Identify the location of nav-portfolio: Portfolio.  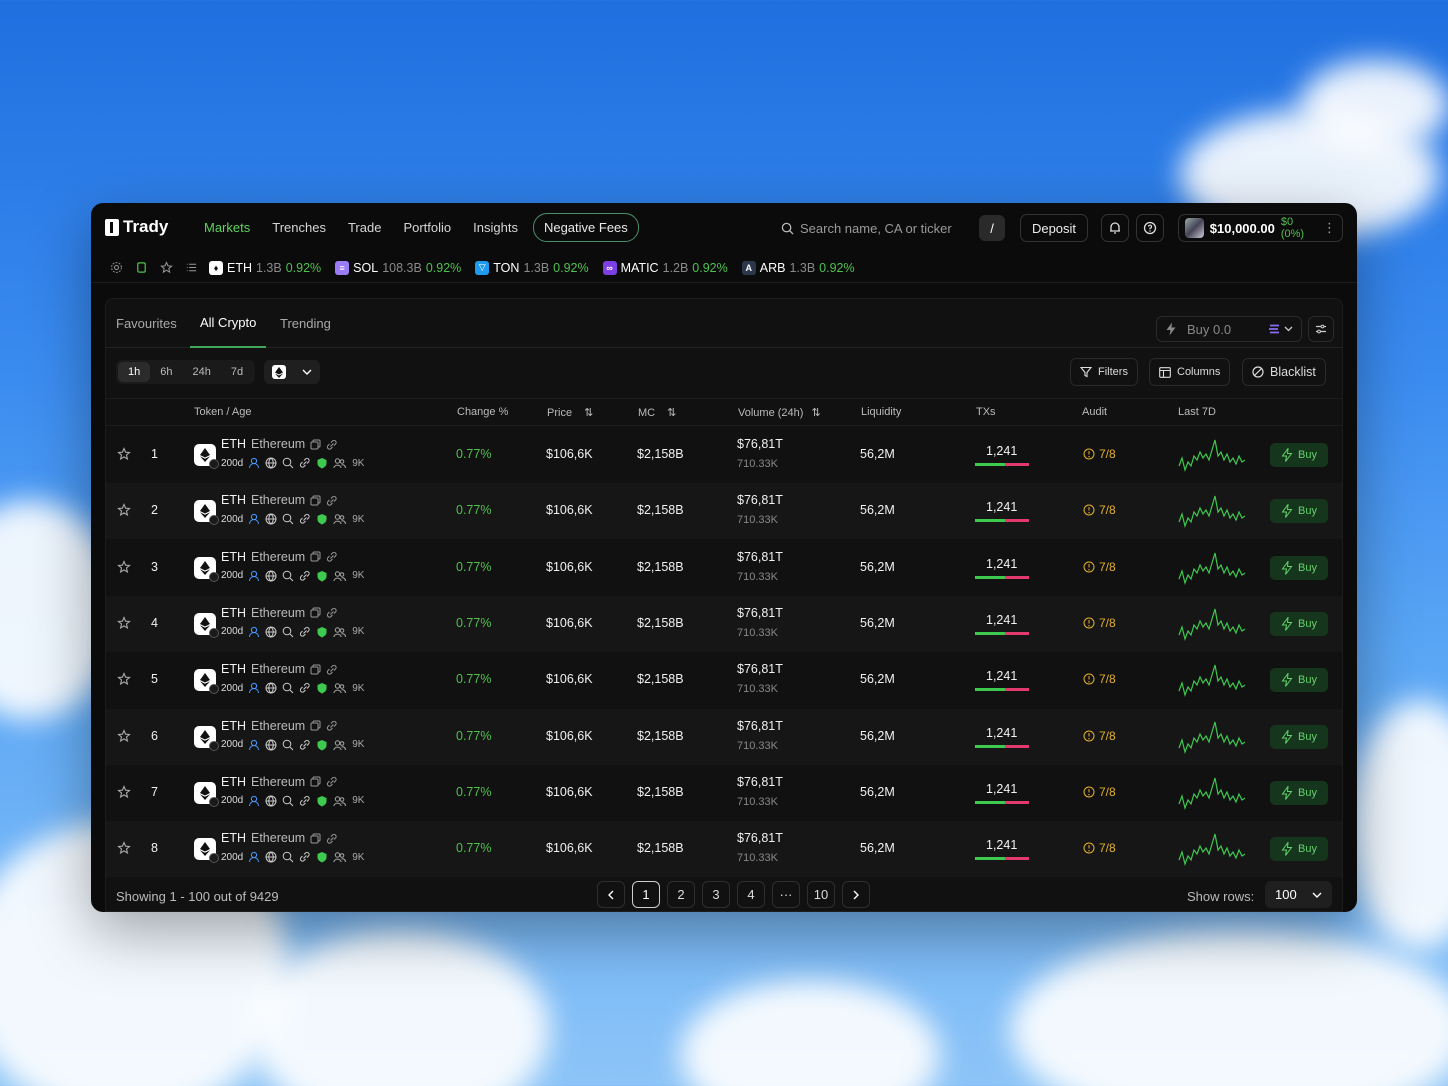
(427, 227).